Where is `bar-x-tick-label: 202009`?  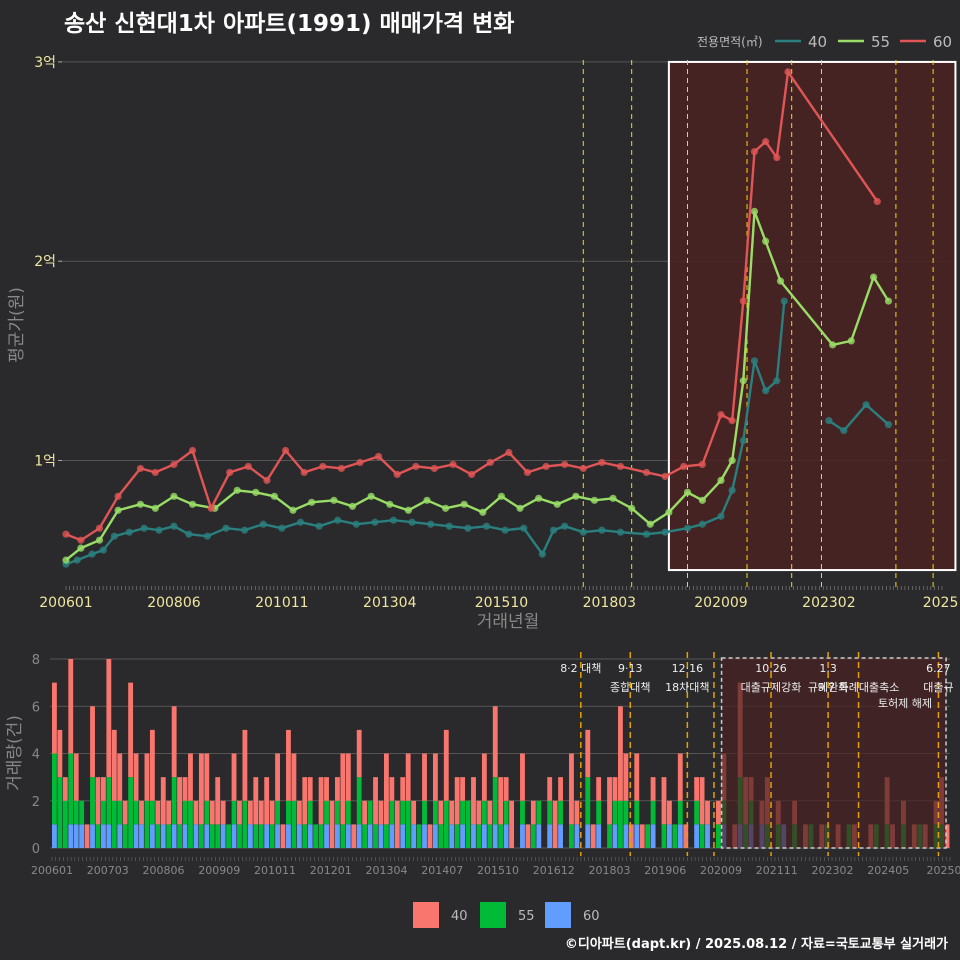 bar-x-tick-label: 202009 is located at coordinates (721, 870).